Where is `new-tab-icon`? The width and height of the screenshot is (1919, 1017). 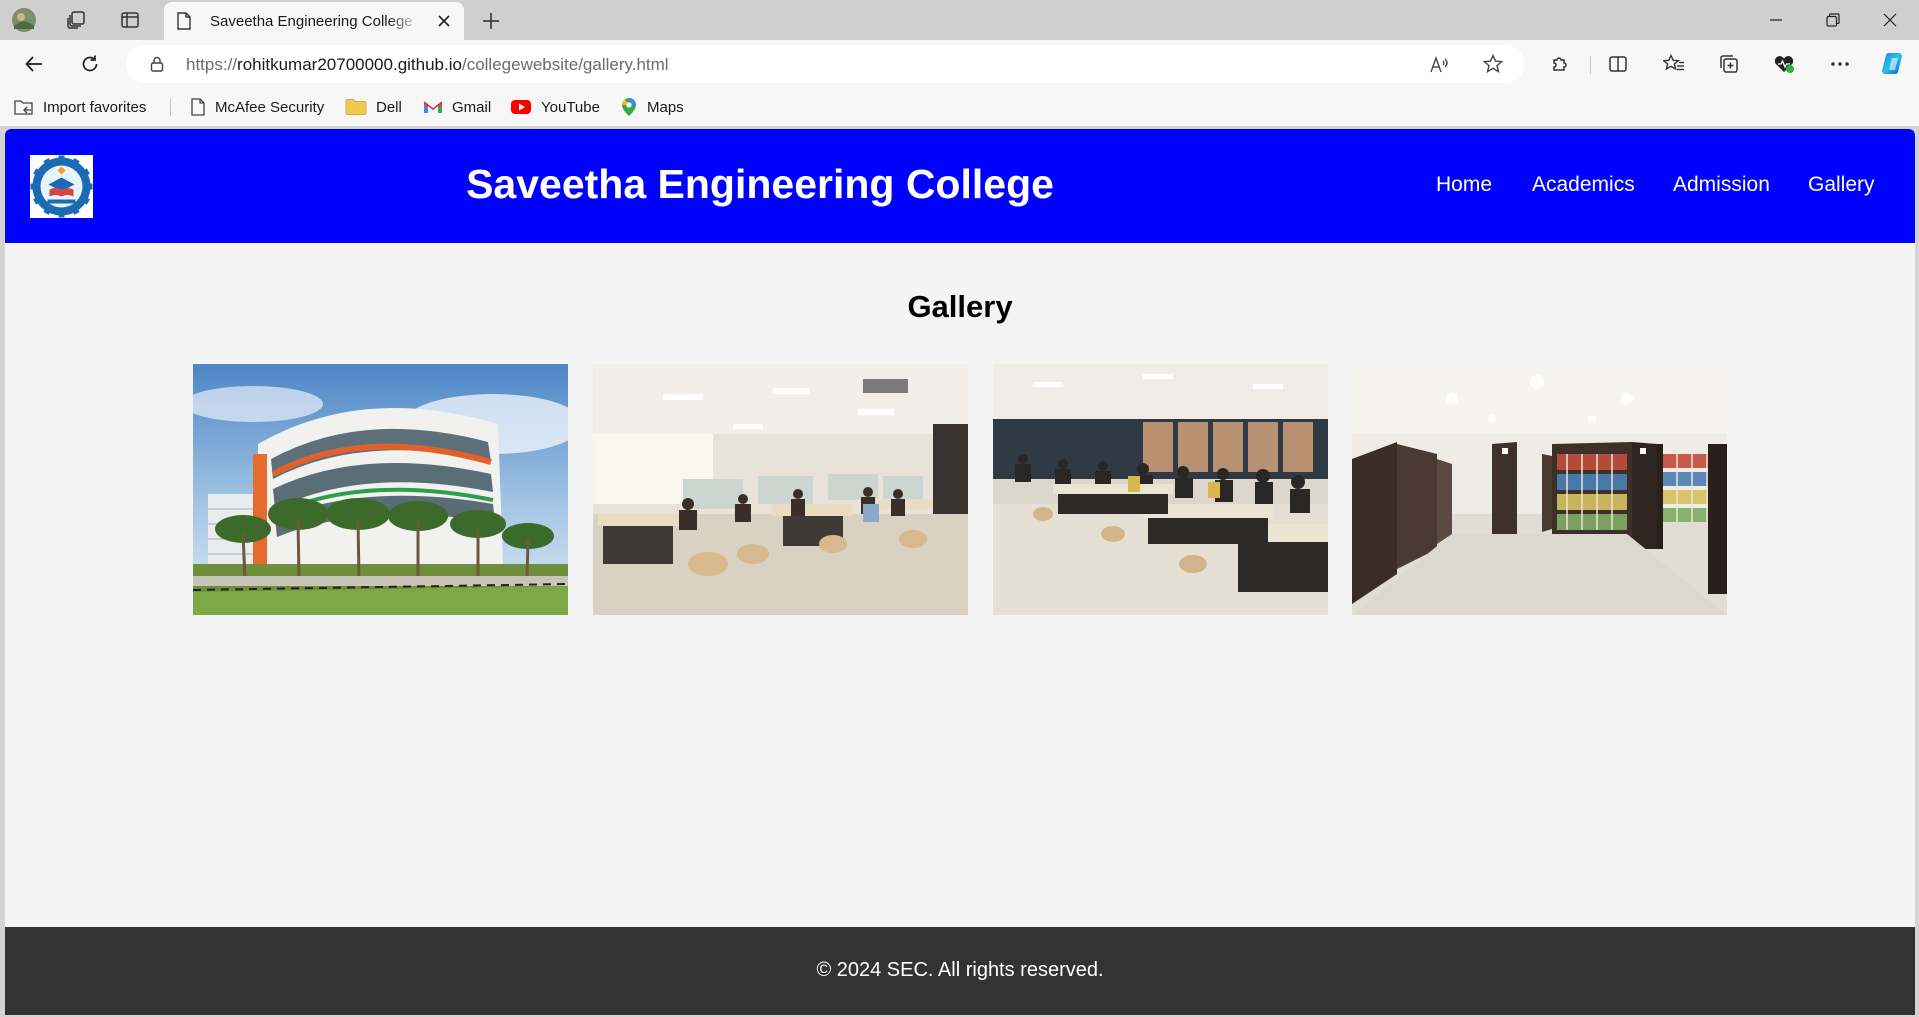 new-tab-icon is located at coordinates (491, 21).